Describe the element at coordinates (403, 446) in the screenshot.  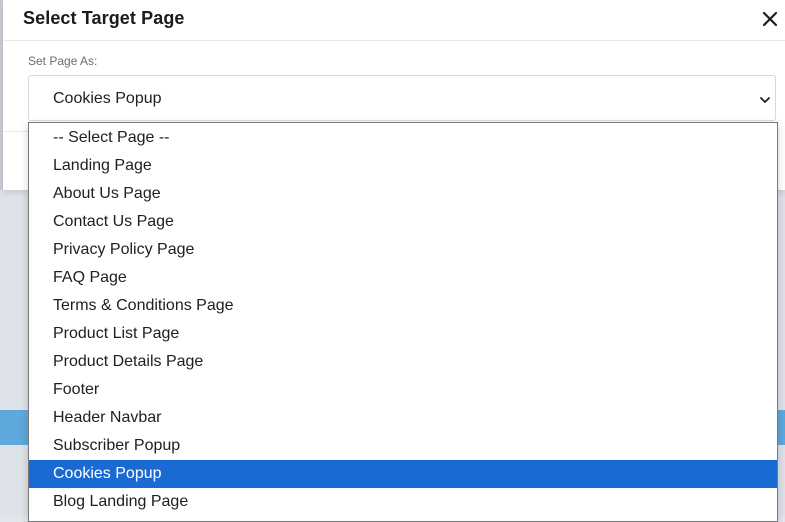
I see `option-subscriber-popup: Subscriber Popup` at that location.